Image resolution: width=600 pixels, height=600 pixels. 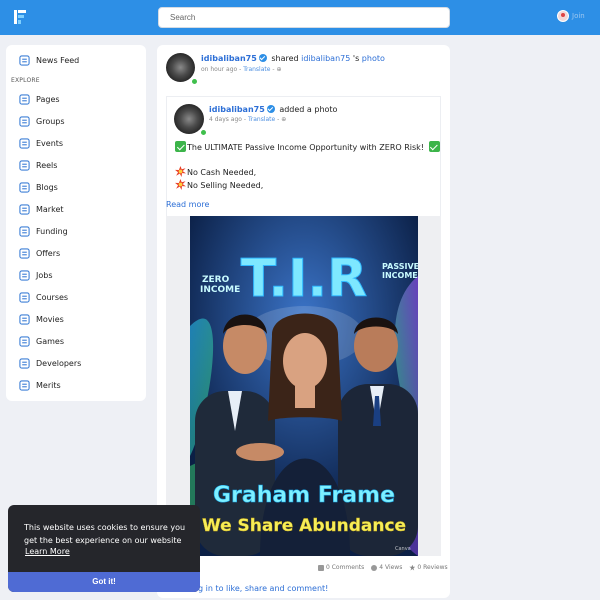 What do you see at coordinates (50, 209) in the screenshot?
I see `sidebar-item-label: Market` at bounding box center [50, 209].